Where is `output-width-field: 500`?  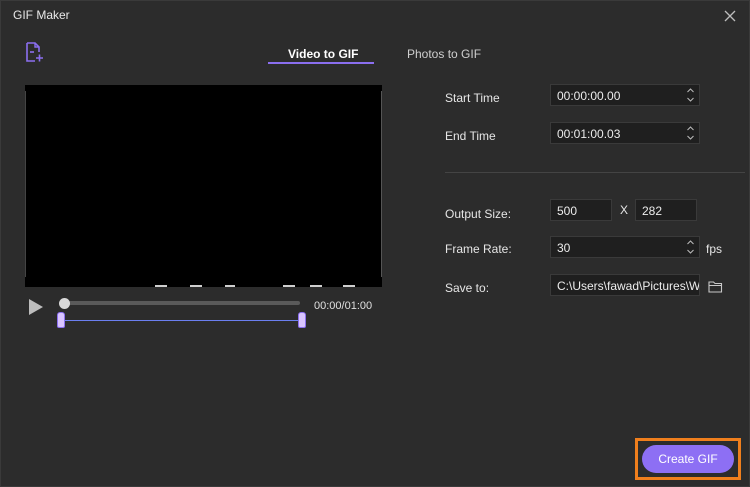
output-width-field: 500 is located at coordinates (581, 210).